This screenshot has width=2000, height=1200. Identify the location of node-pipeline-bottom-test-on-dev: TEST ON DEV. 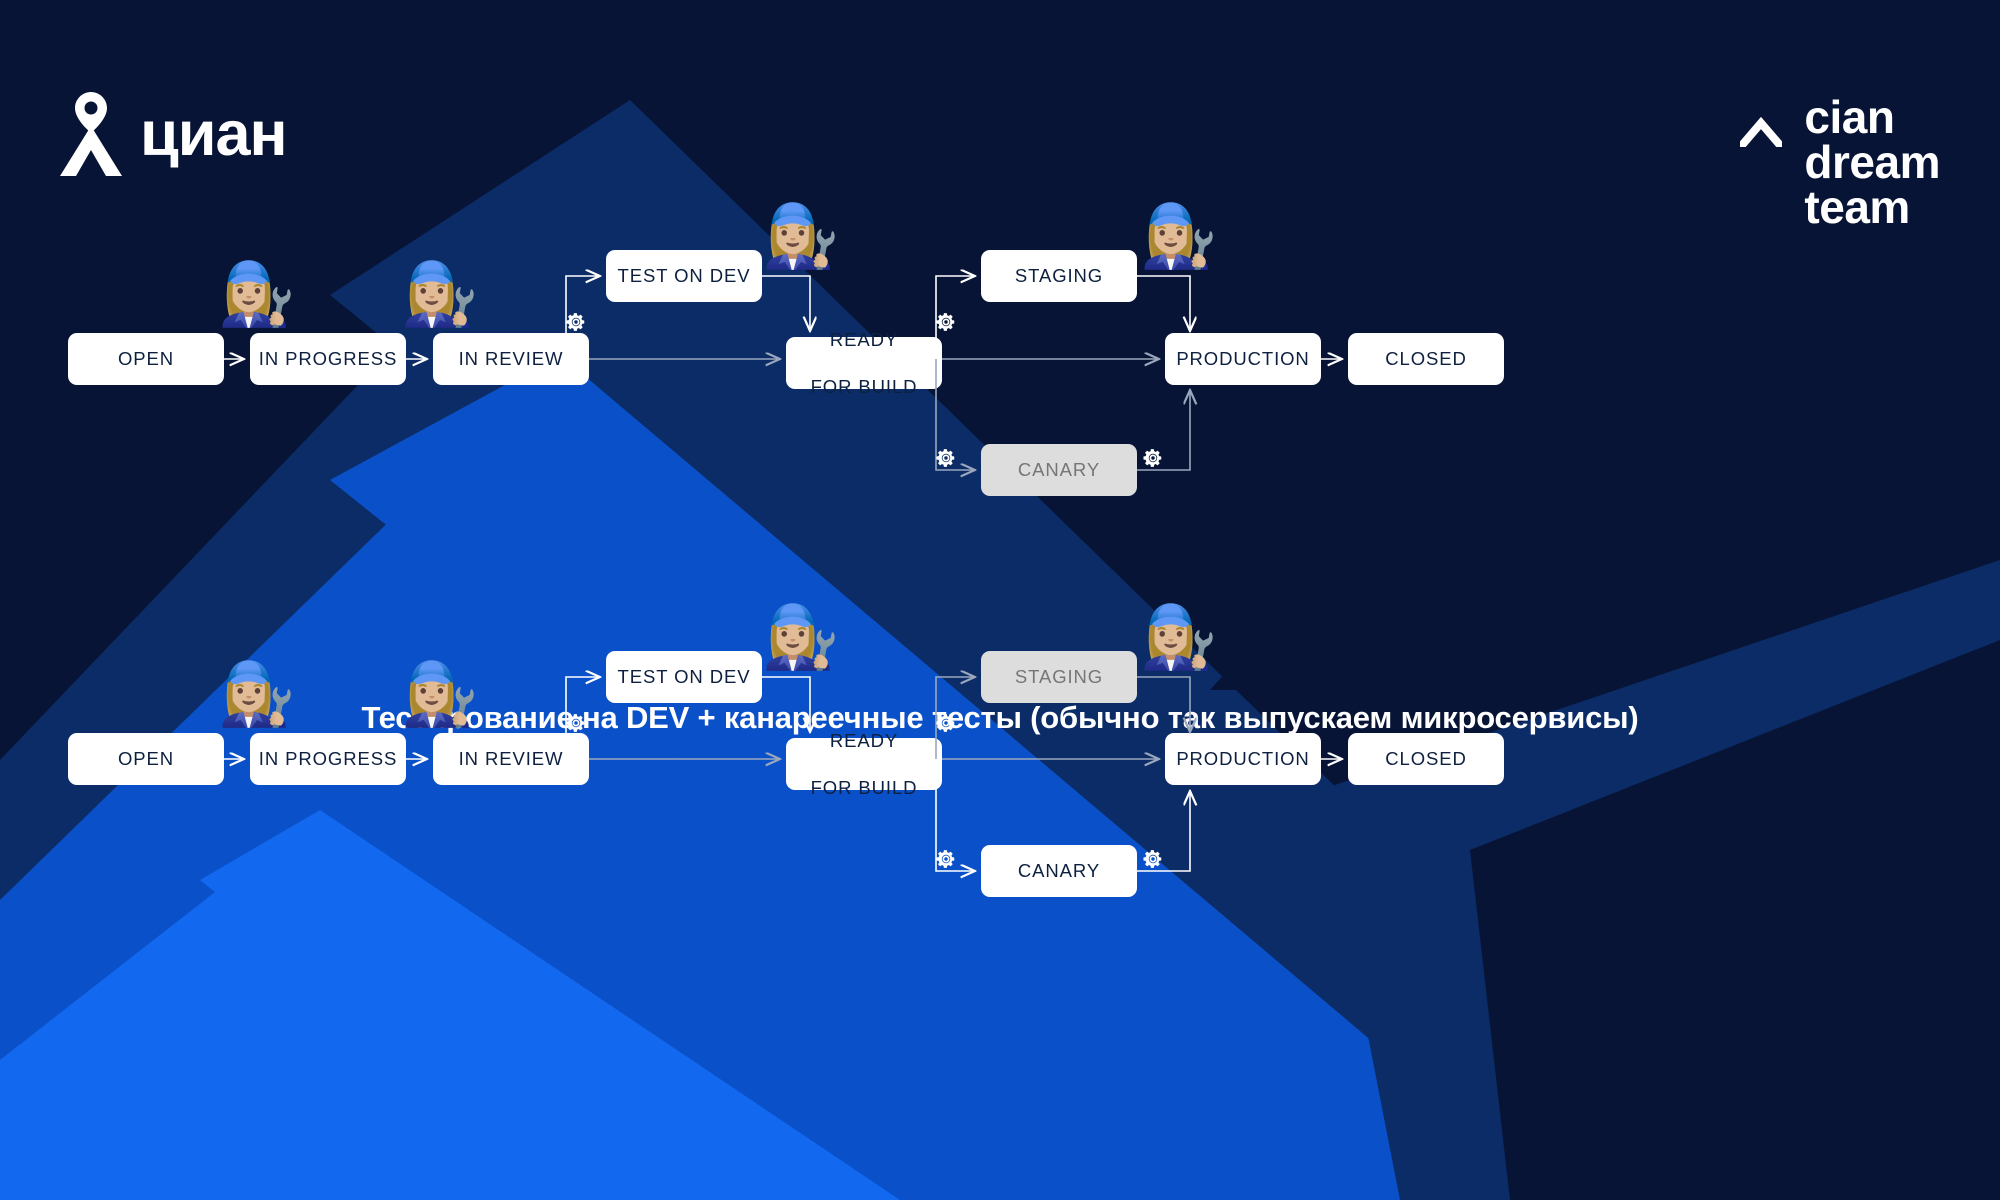
(684, 677).